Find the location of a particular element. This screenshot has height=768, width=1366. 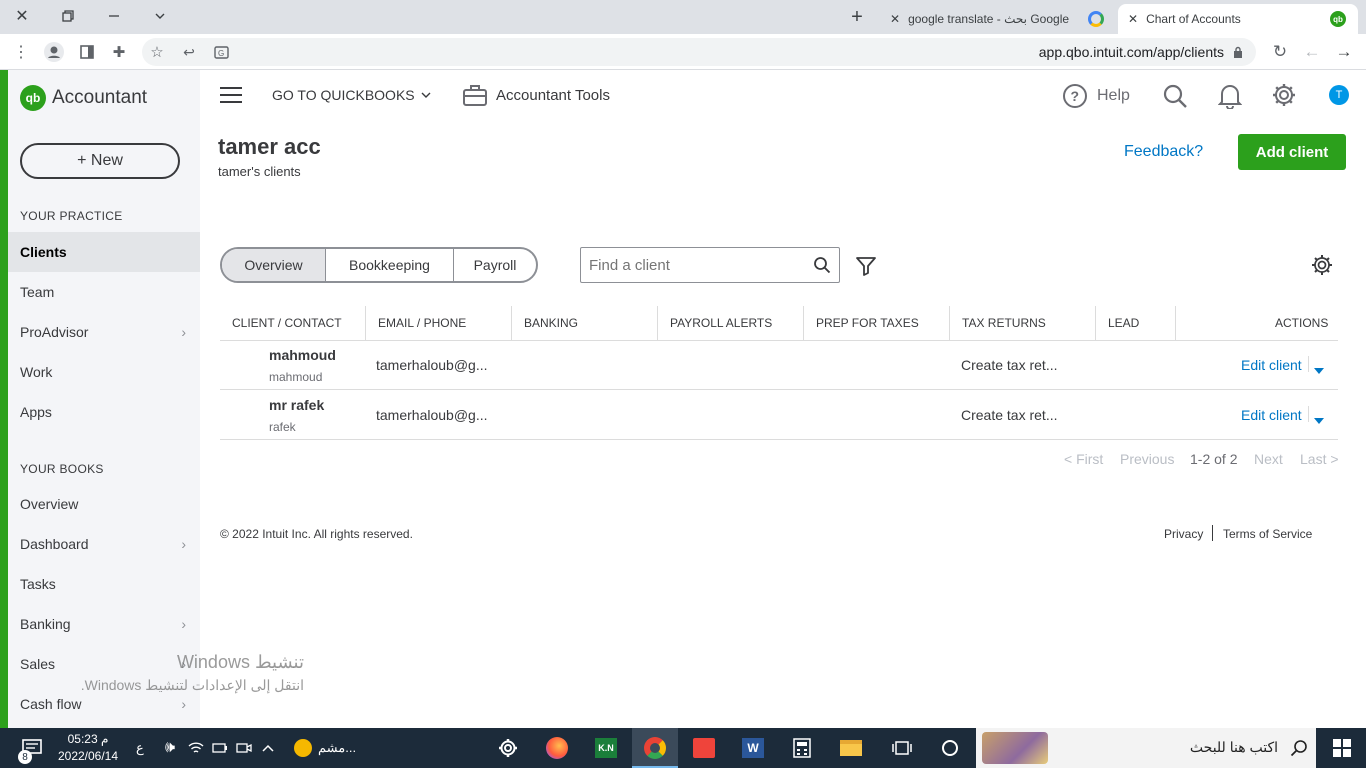

column-header-email: EMAIL / PHONE is located at coordinates (422, 323).